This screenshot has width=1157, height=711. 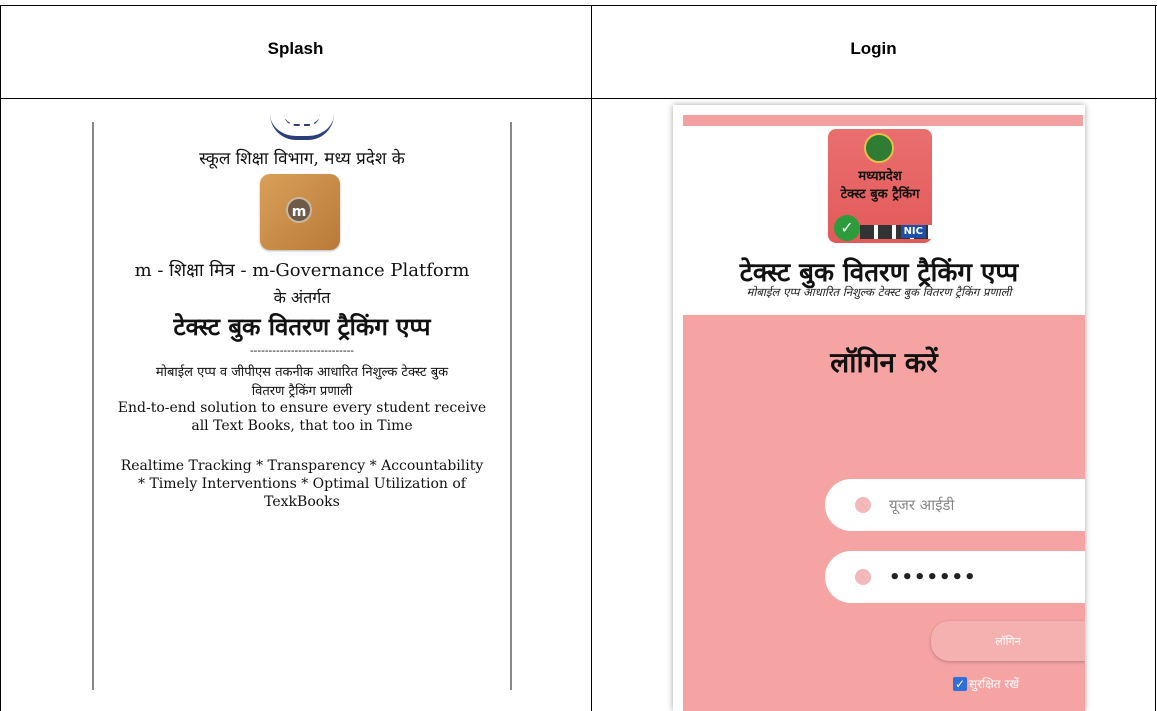 I want to click on password-field: •••••••, so click(x=955, y=577).